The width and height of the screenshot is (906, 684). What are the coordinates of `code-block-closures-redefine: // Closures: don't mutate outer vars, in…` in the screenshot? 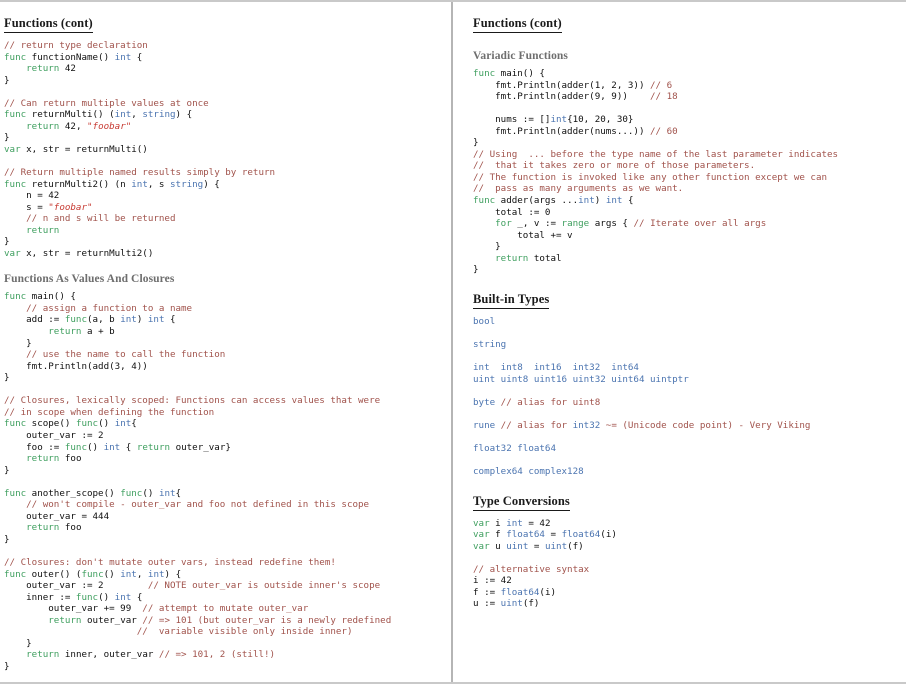 It's located at (224, 614).